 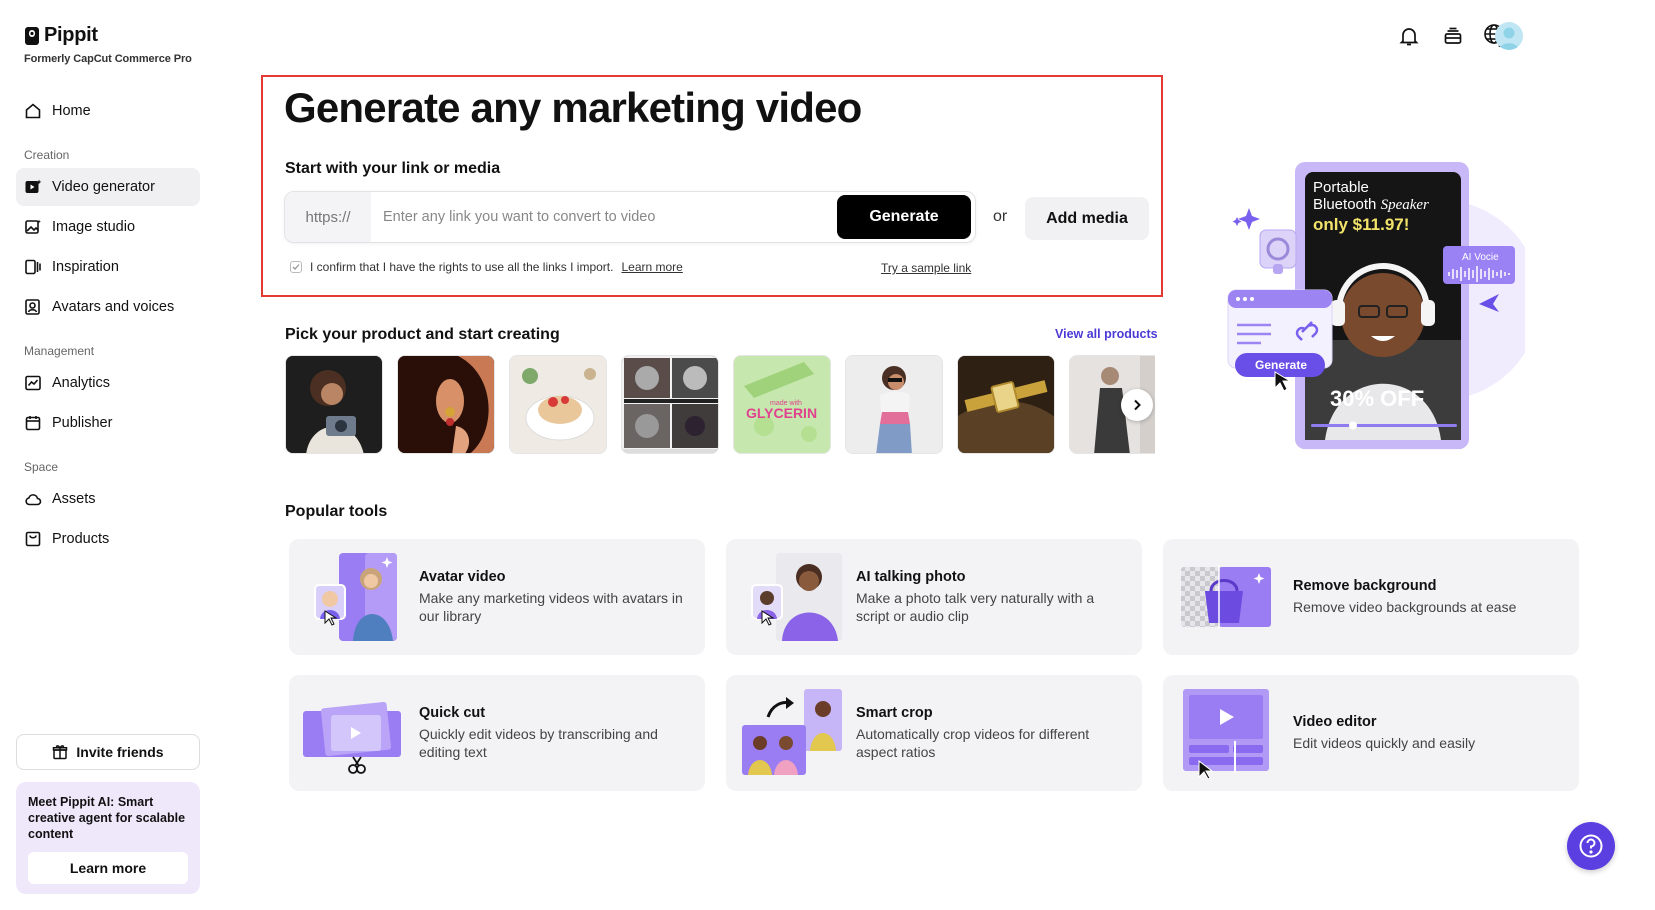 I want to click on ad-line1: Portable, so click(x=1341, y=187).